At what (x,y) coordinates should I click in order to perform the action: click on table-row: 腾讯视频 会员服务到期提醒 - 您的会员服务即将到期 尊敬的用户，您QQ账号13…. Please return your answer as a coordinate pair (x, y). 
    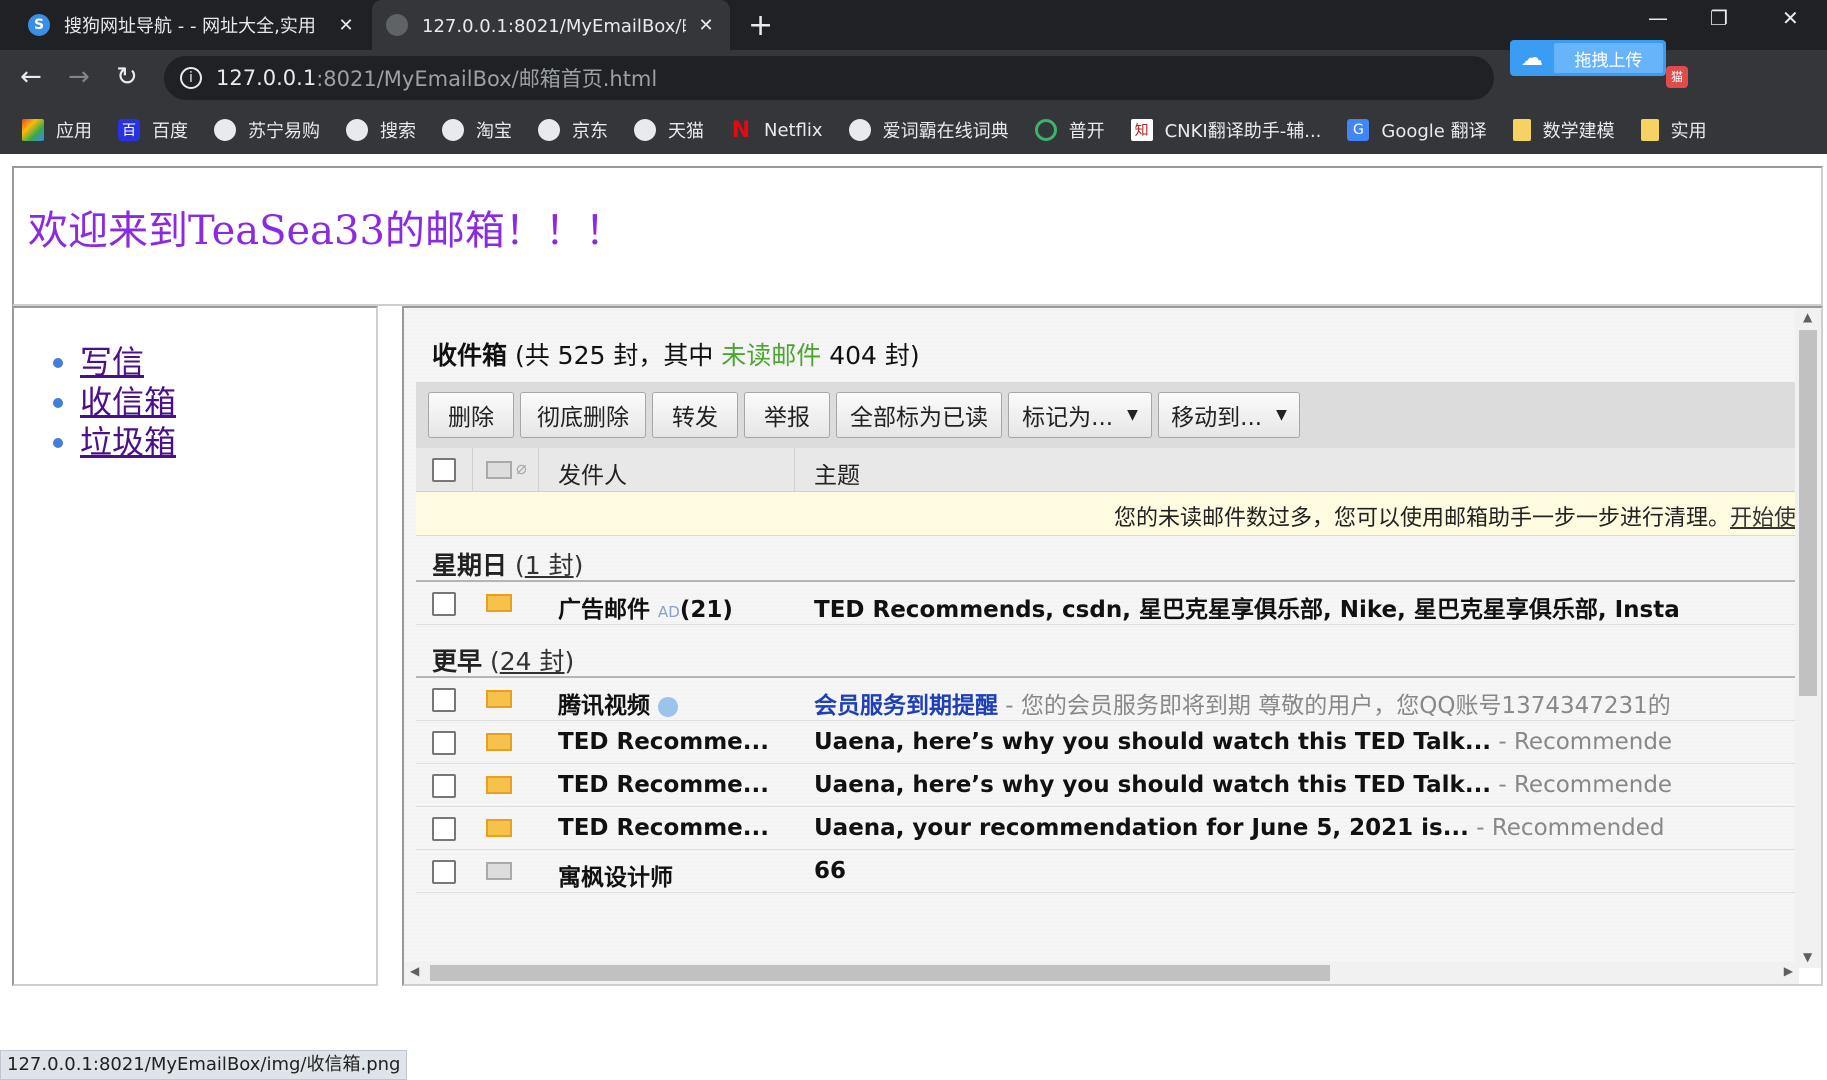
    Looking at the image, I should click on (1106, 699).